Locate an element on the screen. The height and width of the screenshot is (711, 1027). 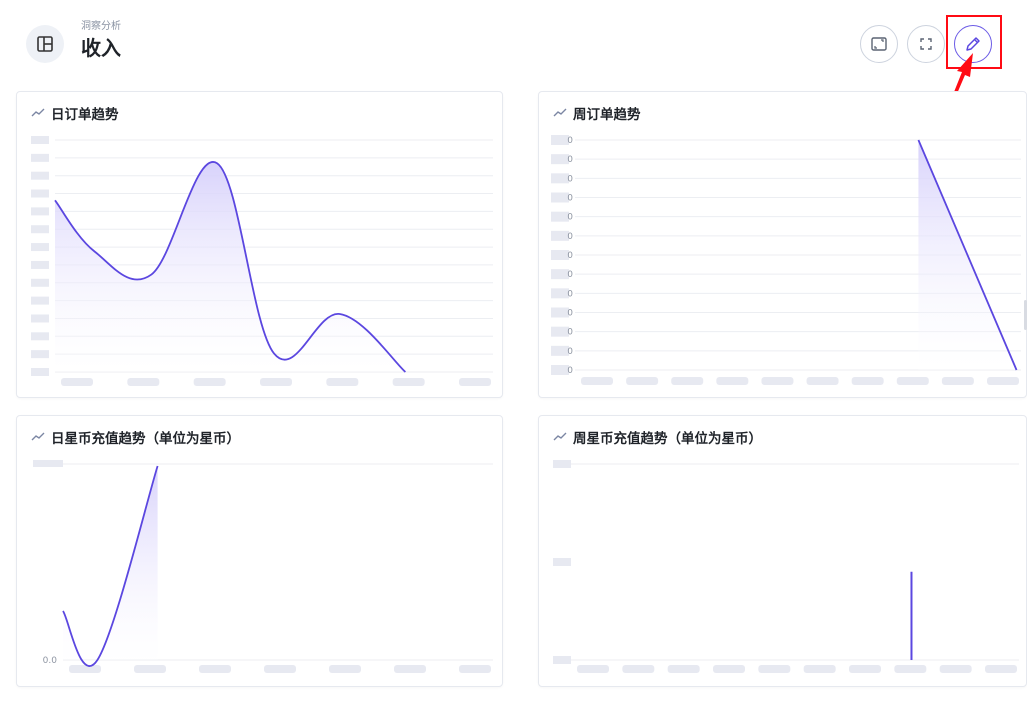
y-tick-label: 0.0 is located at coordinates (50, 661).